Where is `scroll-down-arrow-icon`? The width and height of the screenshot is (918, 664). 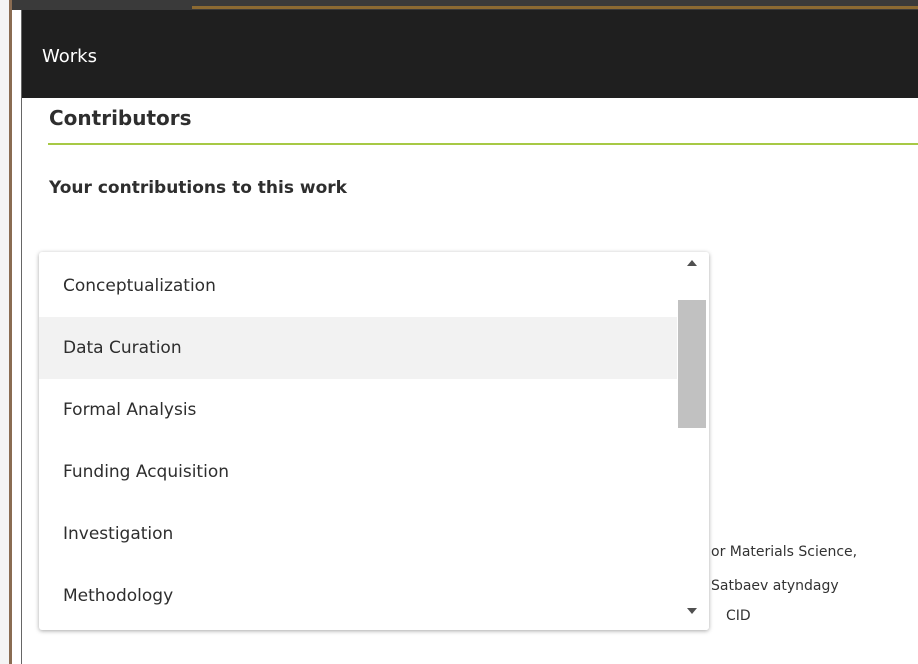
scroll-down-arrow-icon is located at coordinates (692, 611).